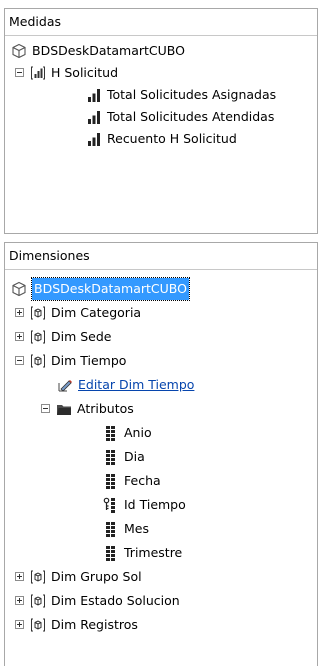 The height and width of the screenshot is (666, 324). What do you see at coordinates (109, 505) in the screenshot?
I see `key-attribute-icon` at bounding box center [109, 505].